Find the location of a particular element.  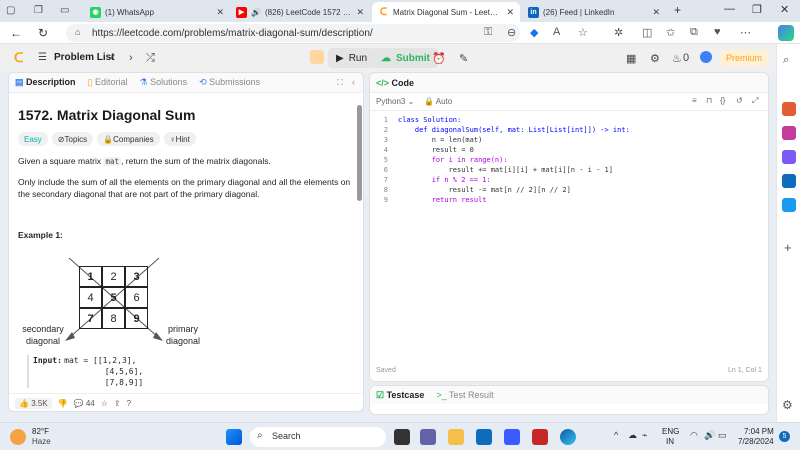

help-icon: ? is located at coordinates (129, 403).